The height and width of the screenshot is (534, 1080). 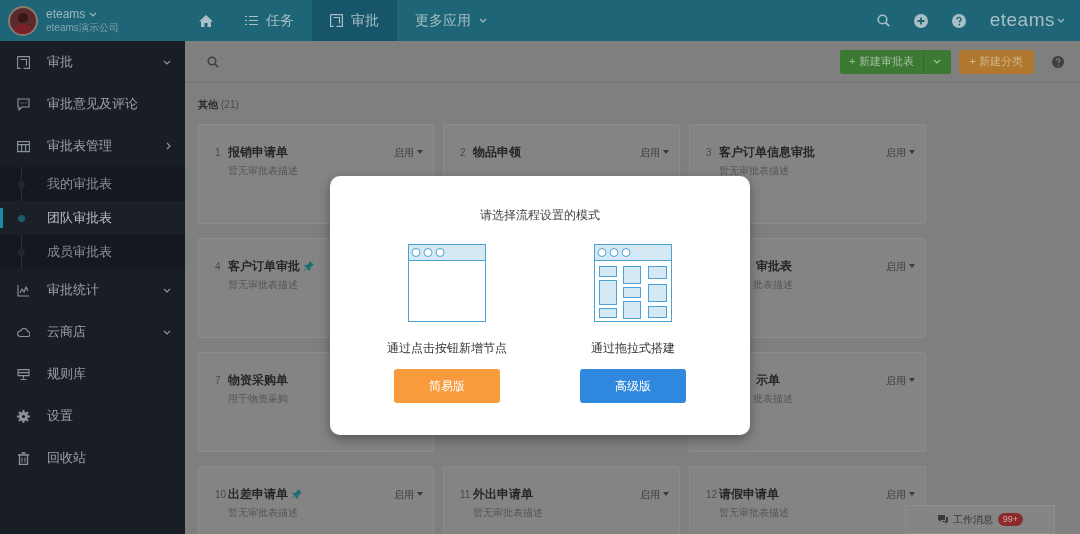 I want to click on sidebar-item: 审批统计, so click(x=92, y=290).